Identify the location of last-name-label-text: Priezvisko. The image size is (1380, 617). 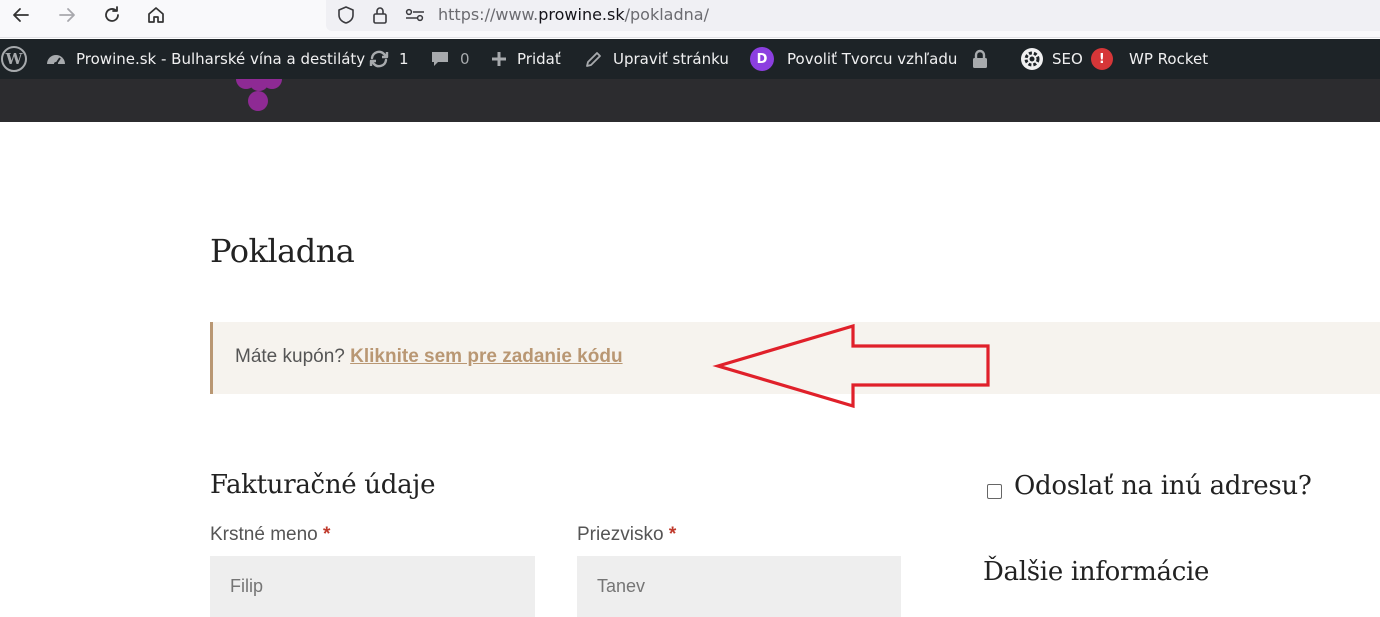
(620, 534).